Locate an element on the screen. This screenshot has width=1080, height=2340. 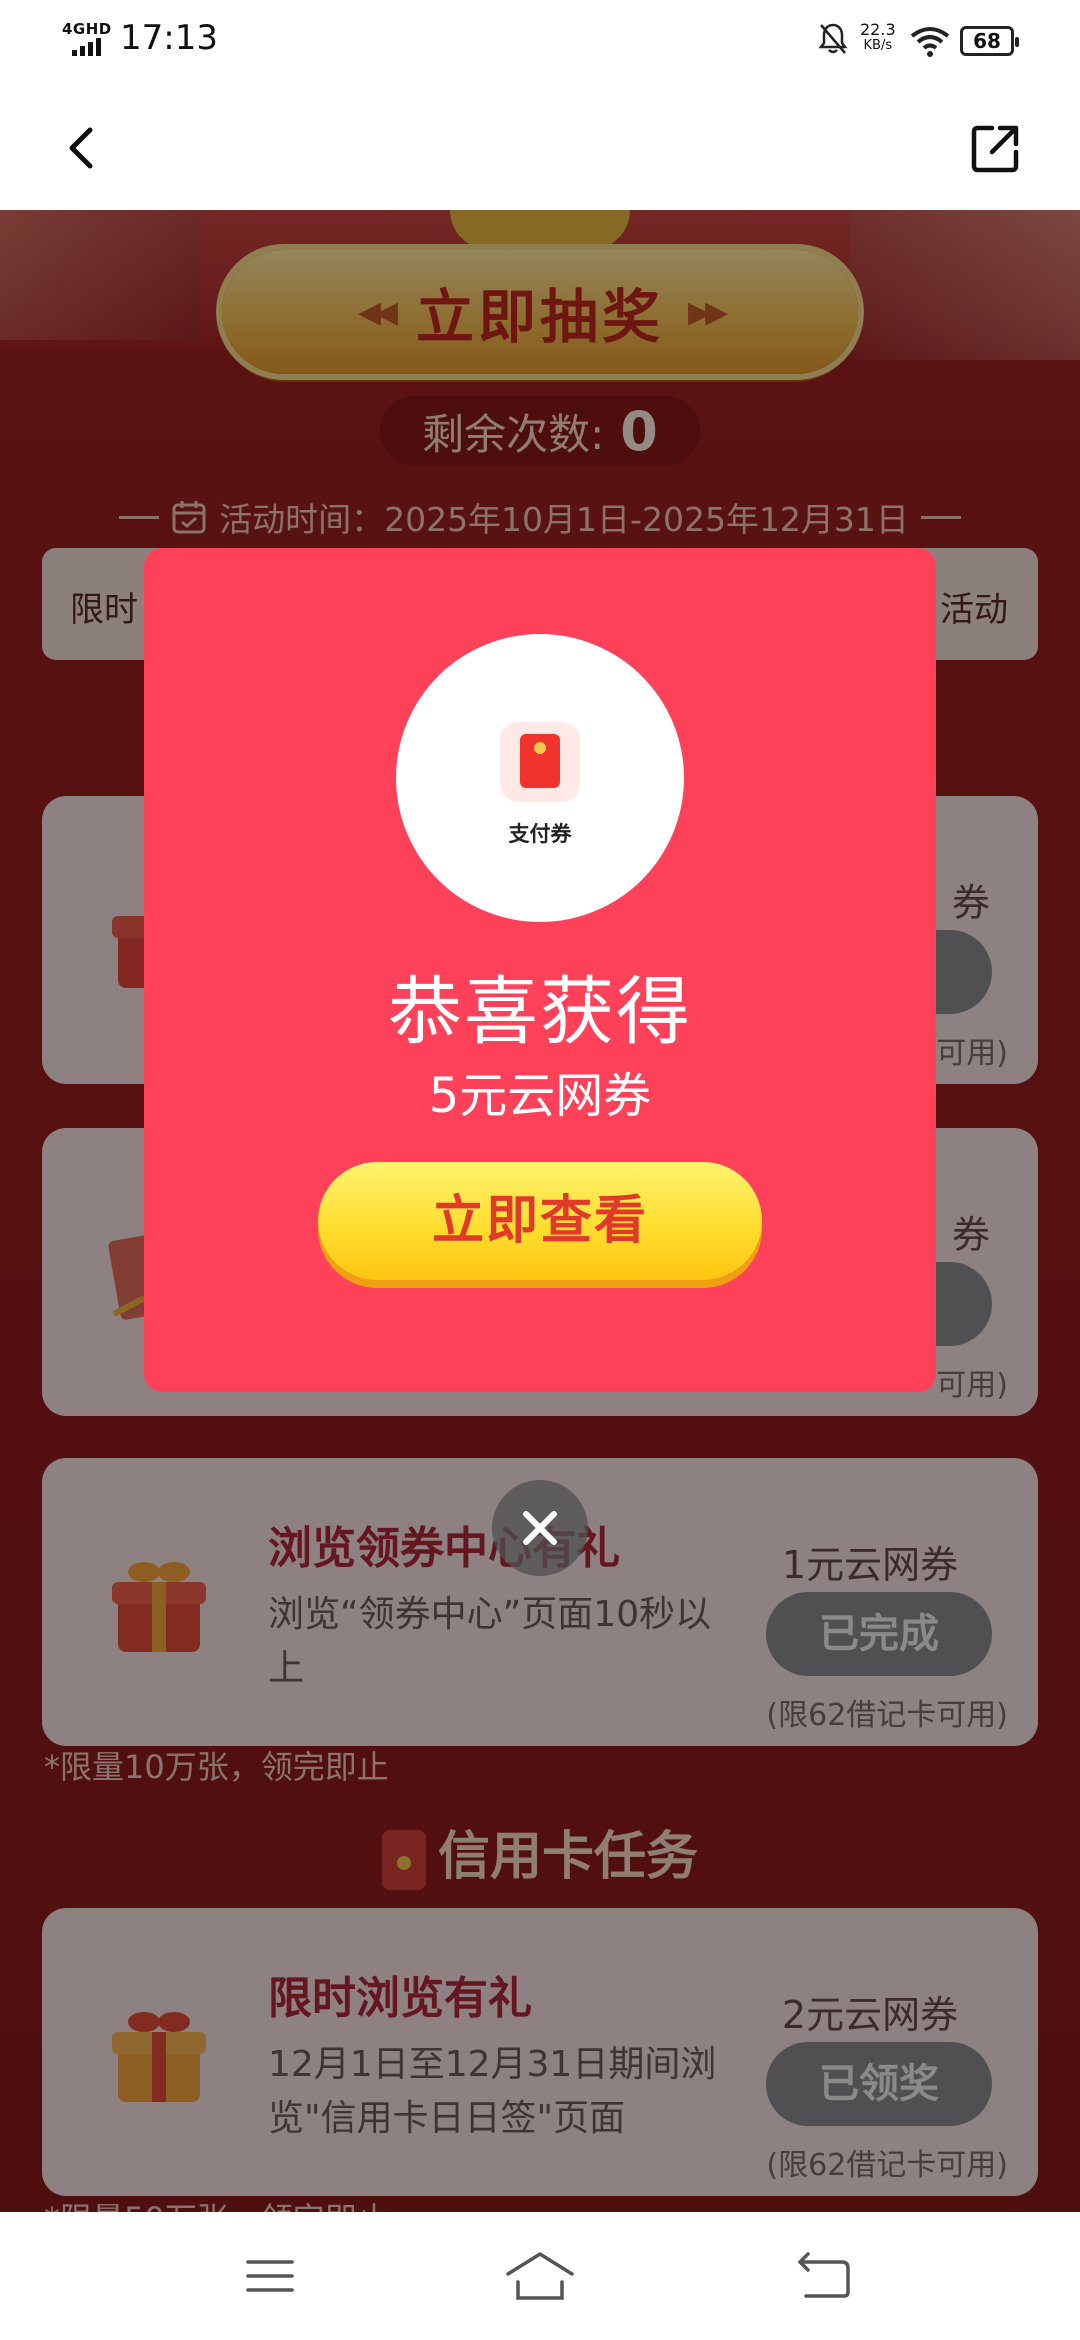
envelope-shape is located at coordinates (540, 761).